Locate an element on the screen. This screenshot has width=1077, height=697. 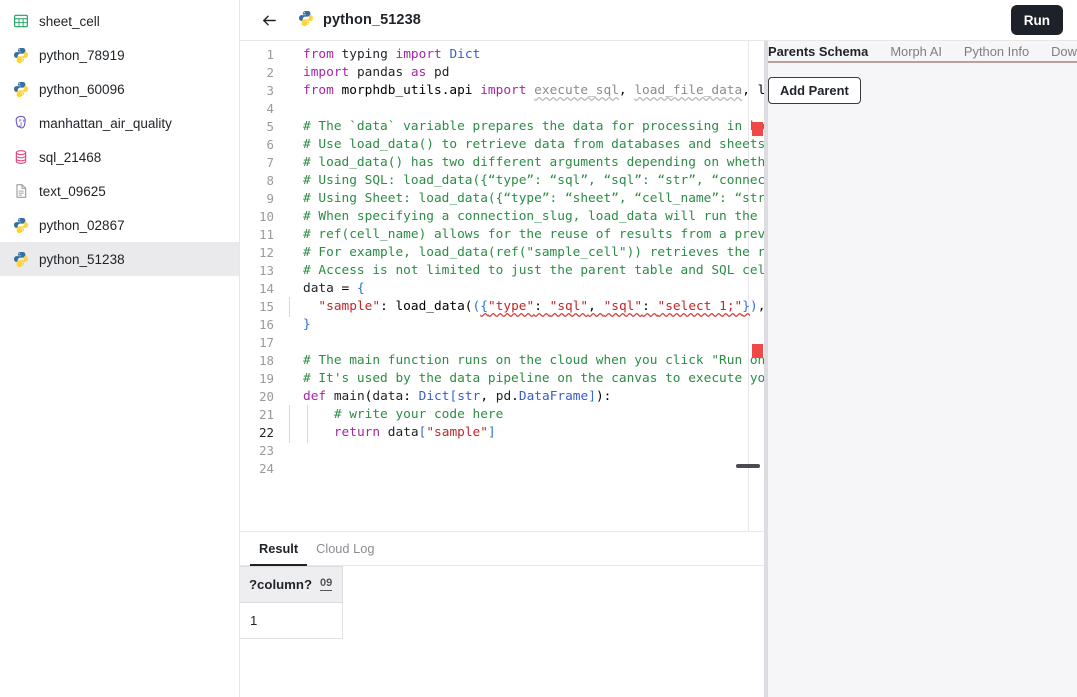
line-number: 1 is located at coordinates (270, 54).